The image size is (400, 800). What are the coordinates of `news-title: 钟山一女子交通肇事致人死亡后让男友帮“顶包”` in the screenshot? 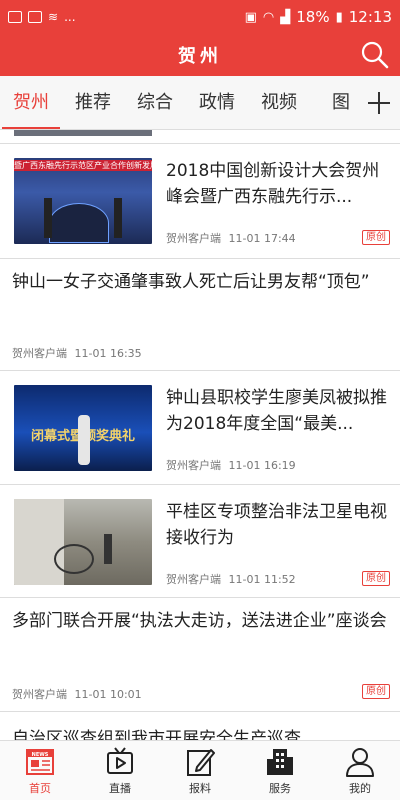 It's located at (200, 277).